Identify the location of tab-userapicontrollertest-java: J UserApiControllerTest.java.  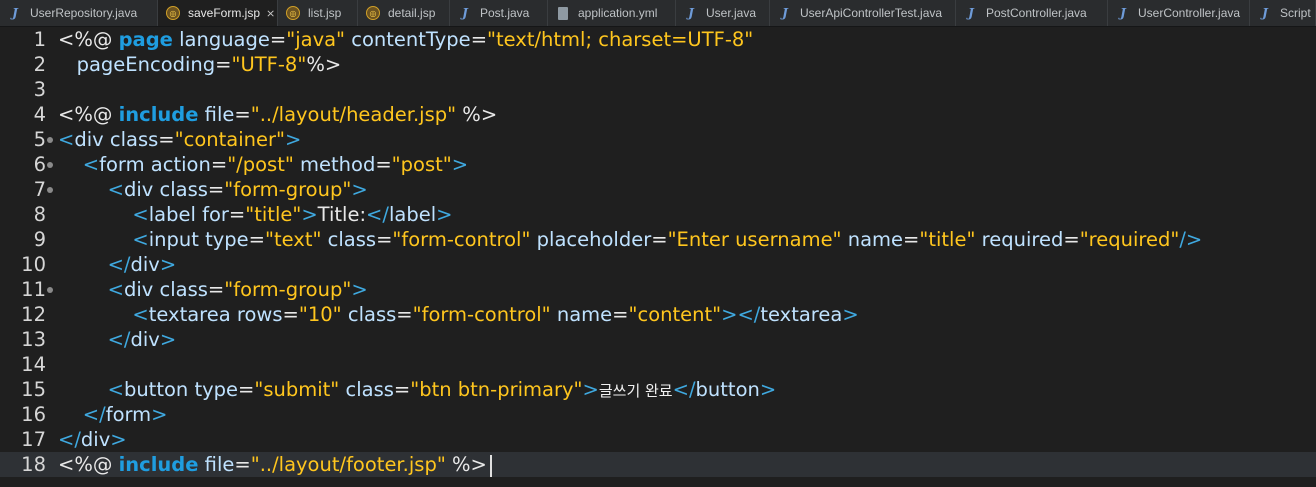
(863, 13).